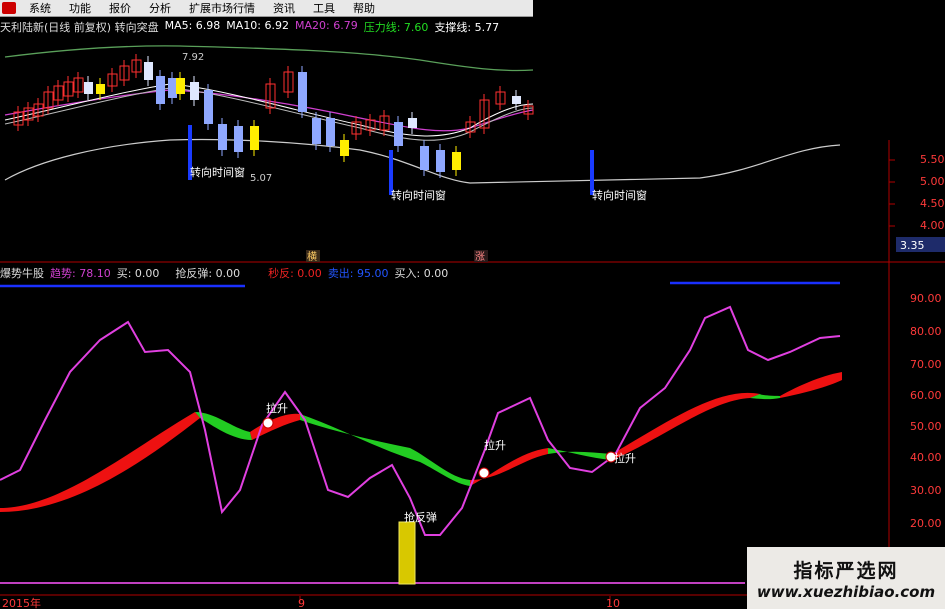 This screenshot has height=609, width=945. What do you see at coordinates (312, 256) in the screenshot?
I see `tag-flat: 横` at bounding box center [312, 256].